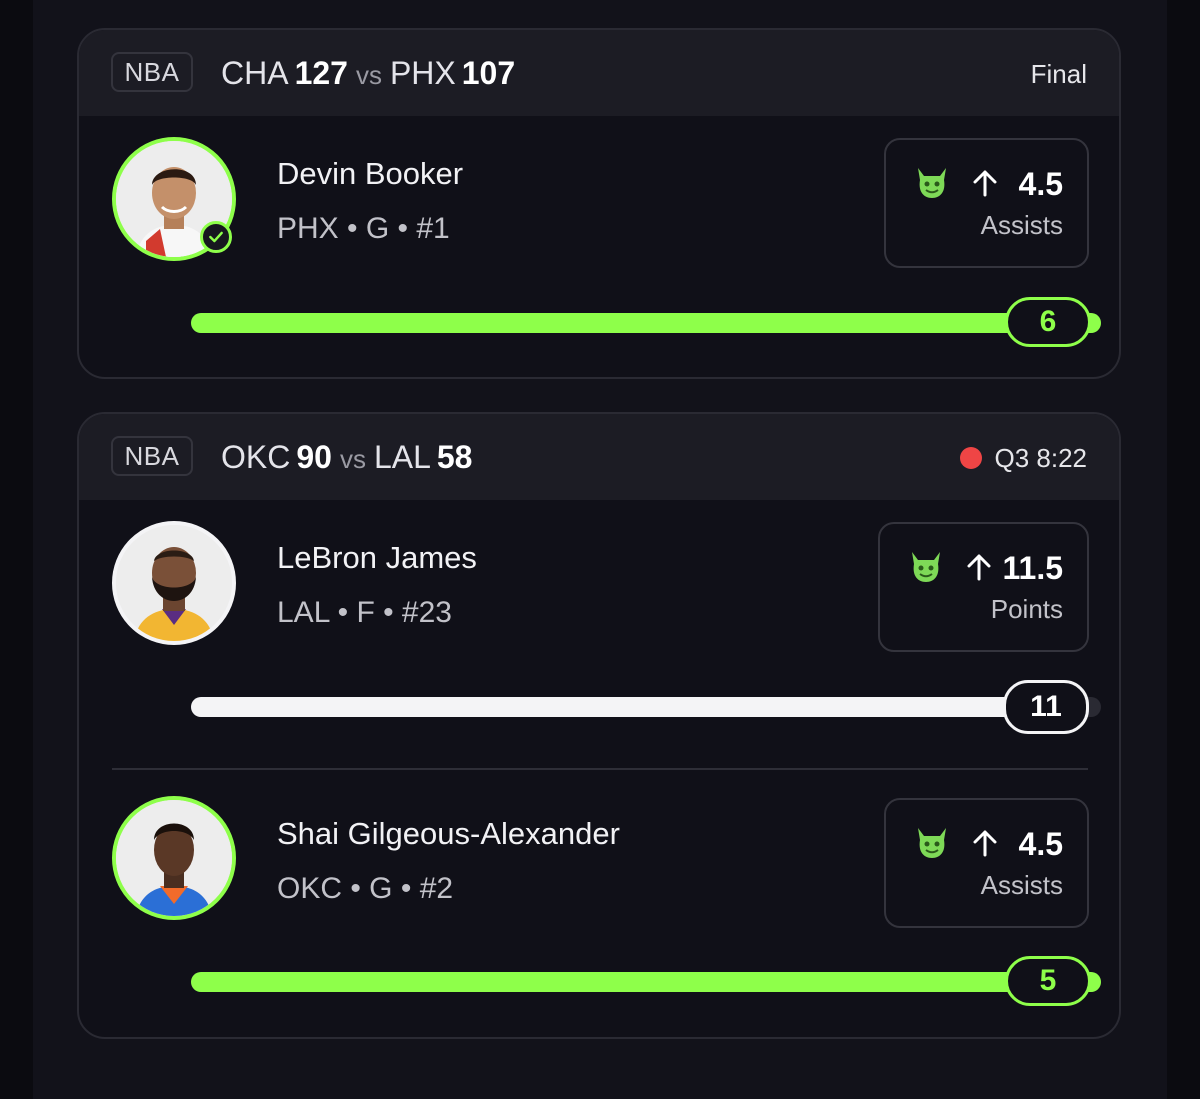 The image size is (1200, 1099). Describe the element at coordinates (255, 73) in the screenshot. I see `team-away: CHA` at that location.